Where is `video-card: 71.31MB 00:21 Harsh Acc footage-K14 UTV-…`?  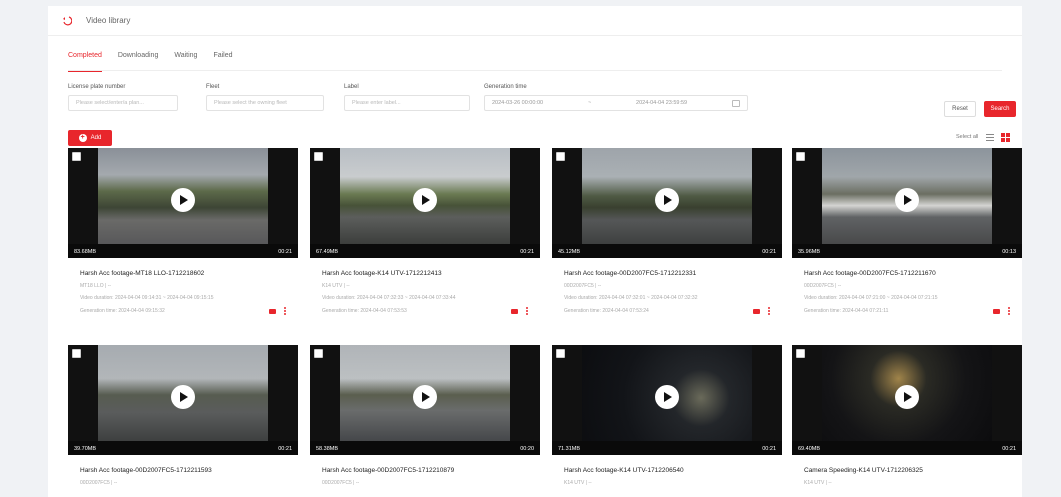
video-card: 71.31MB 00:21 Harsh Acc footage-K14 UTV-… is located at coordinates (667, 415).